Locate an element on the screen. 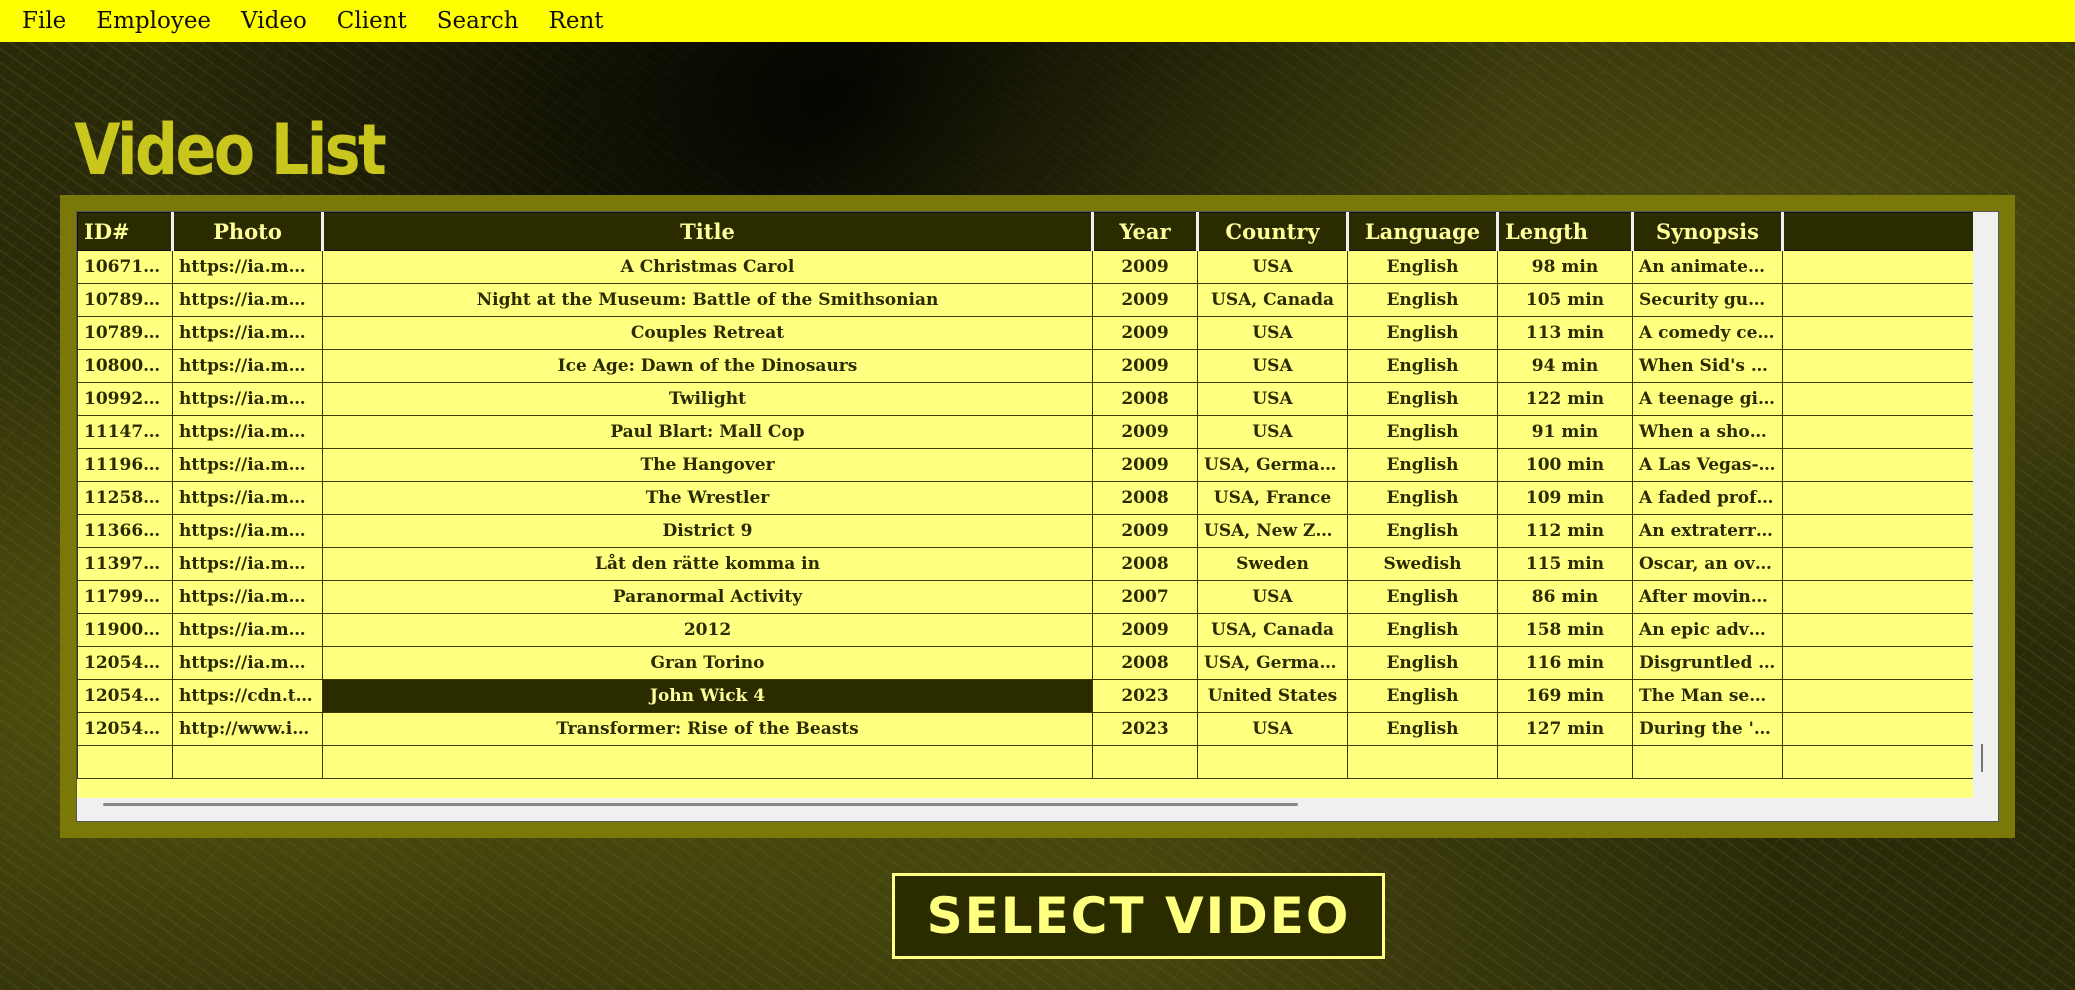 Image resolution: width=2075 pixels, height=990 pixels. cell-id: 1139797 is located at coordinates (125, 564).